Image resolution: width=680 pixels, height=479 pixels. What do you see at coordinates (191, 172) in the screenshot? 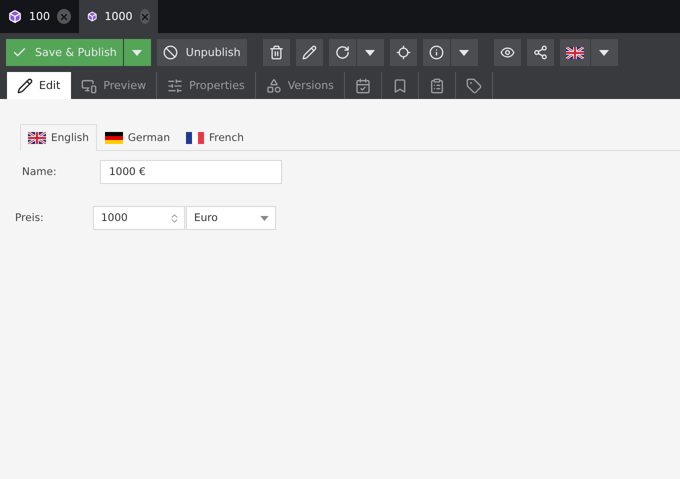
I see `name-input: 1000 €` at bounding box center [191, 172].